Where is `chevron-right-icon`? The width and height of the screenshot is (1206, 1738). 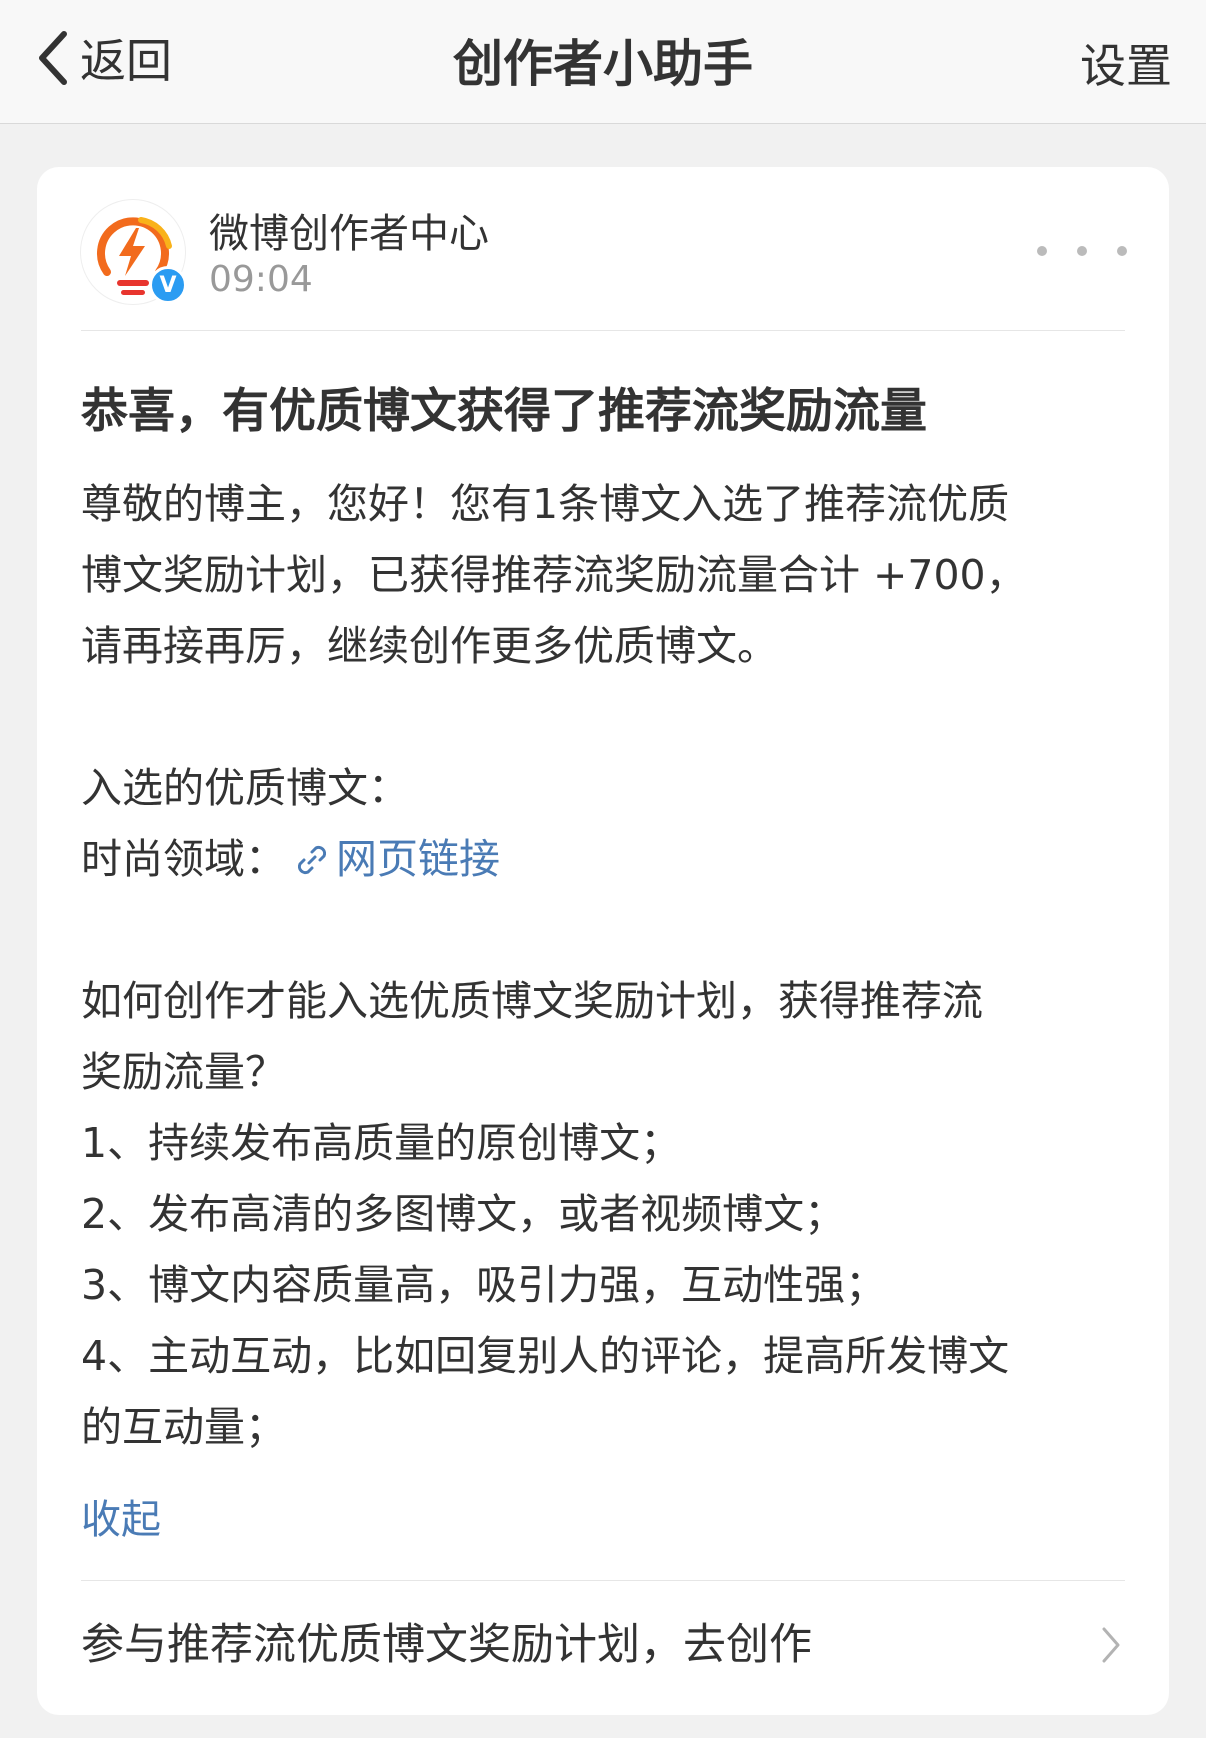 chevron-right-icon is located at coordinates (1111, 1645).